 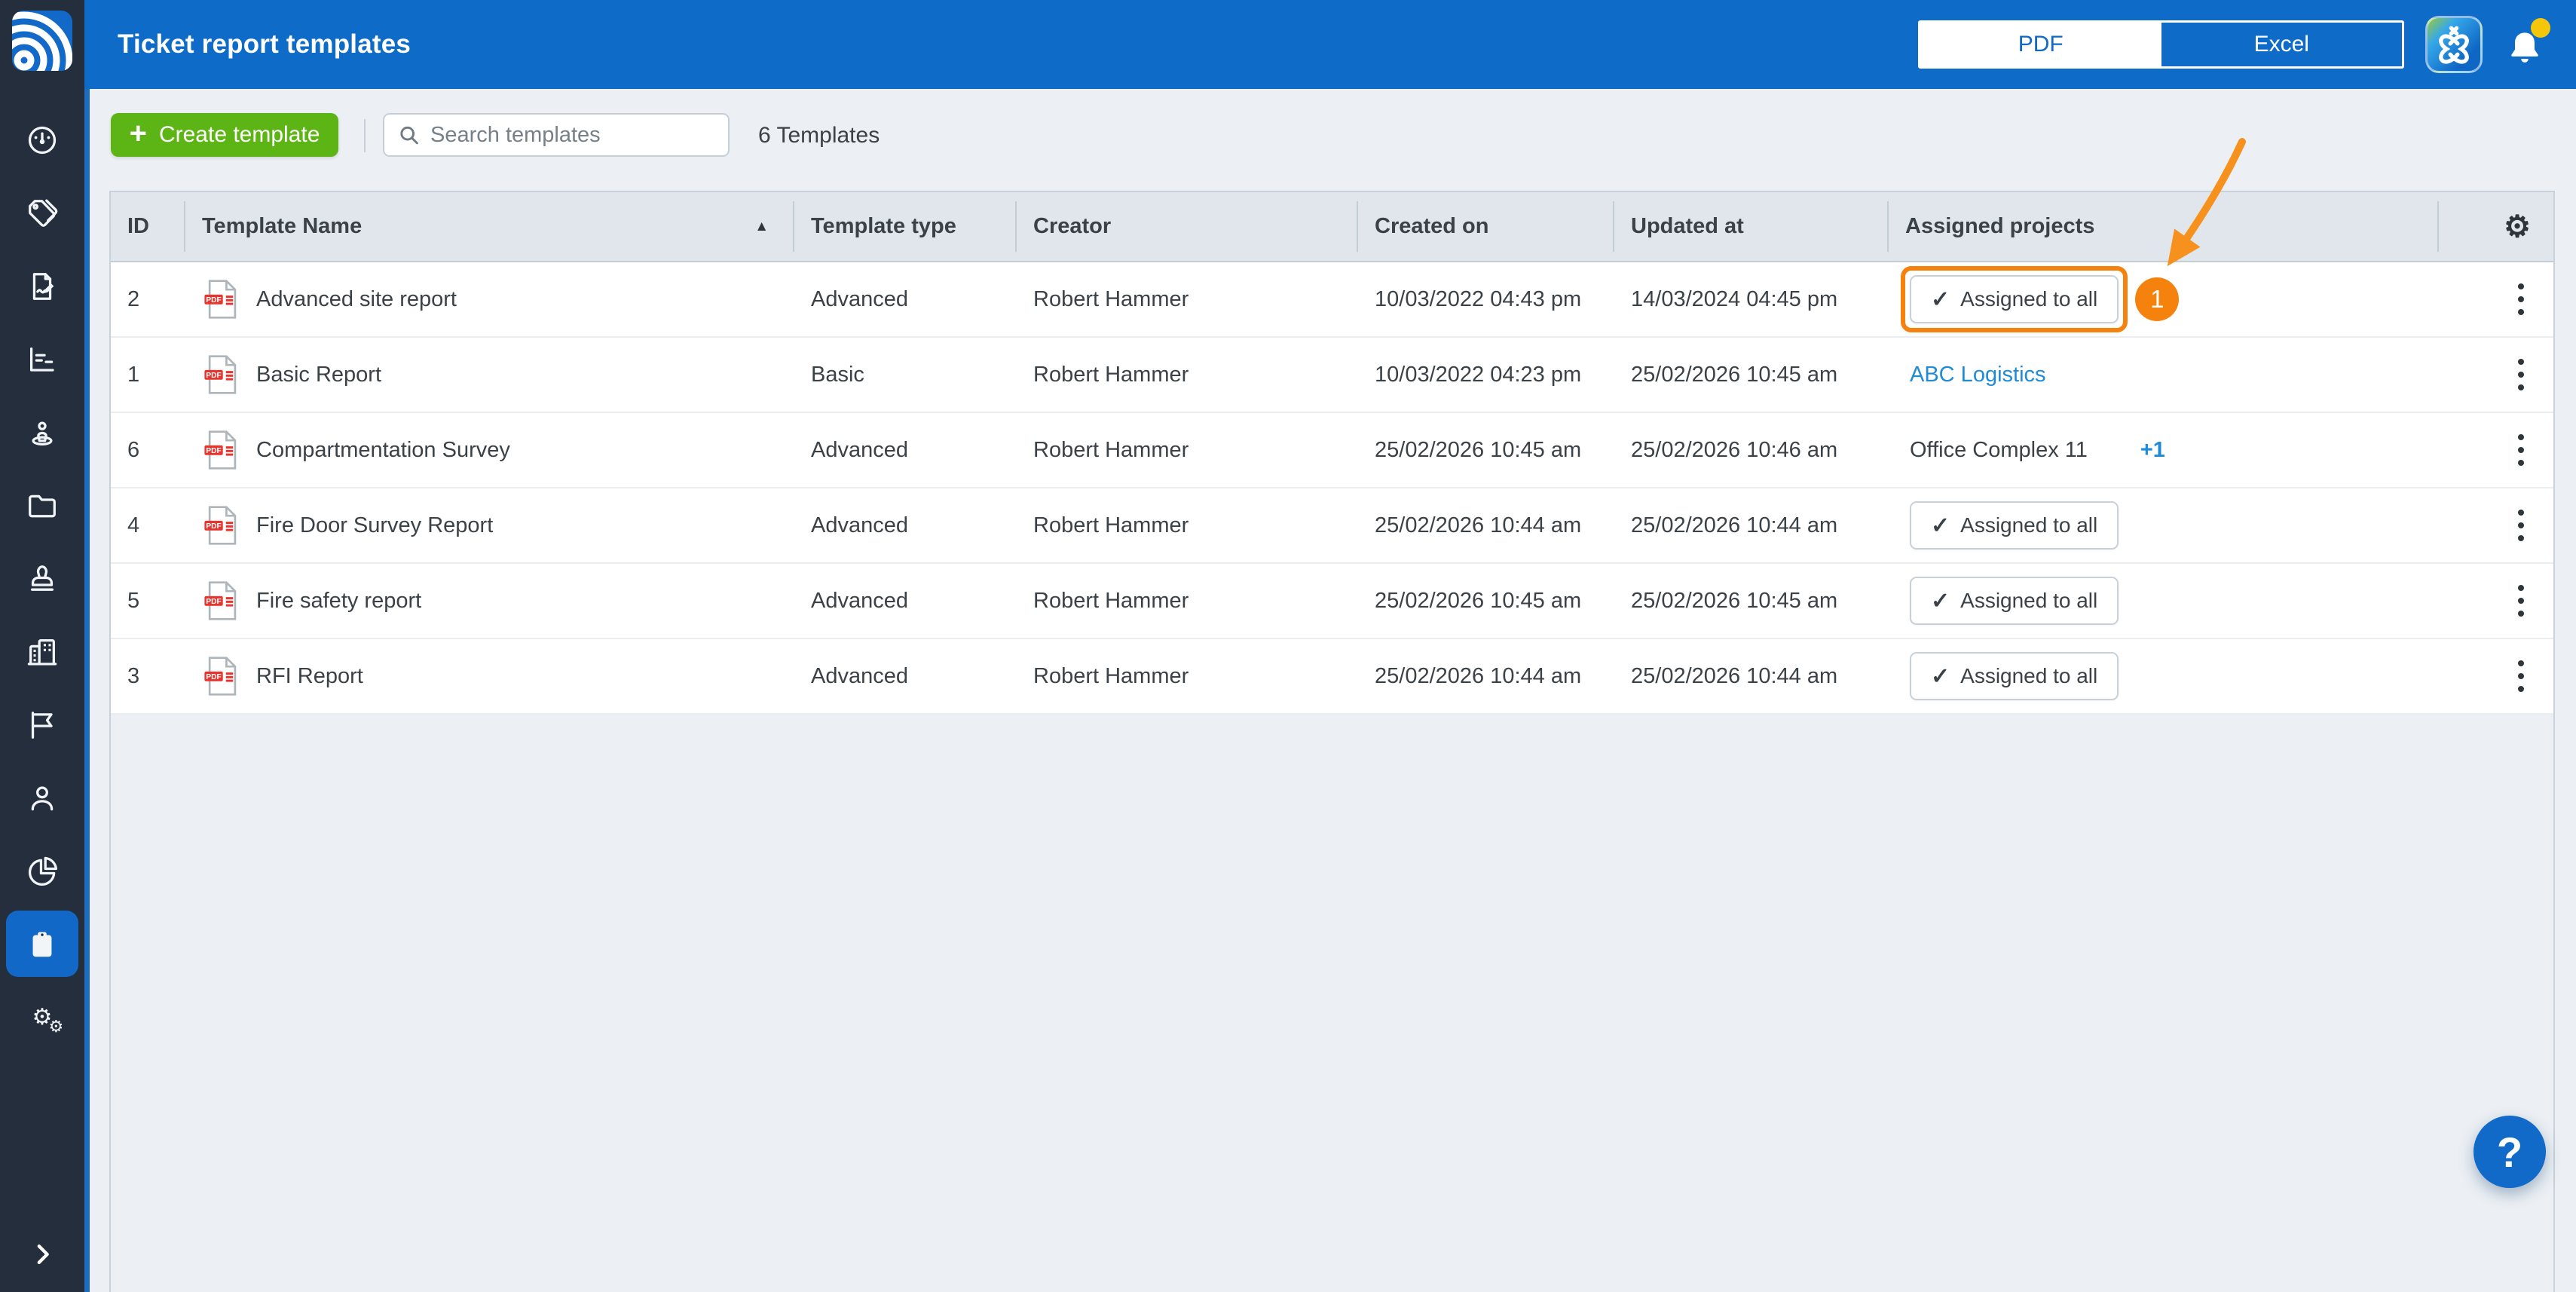 What do you see at coordinates (42, 651) in the screenshot?
I see `sidebar-item-company-buildings` at bounding box center [42, 651].